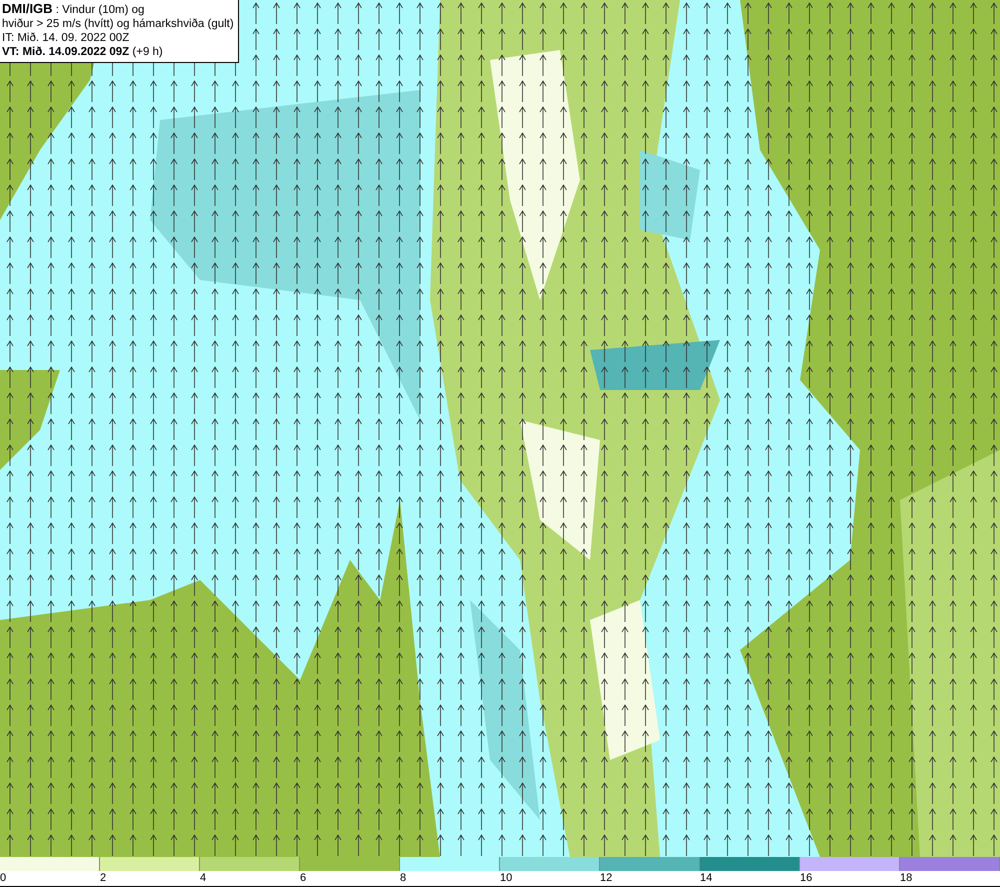 The width and height of the screenshot is (1000, 887). I want to click on legend-label: 12, so click(606, 878).